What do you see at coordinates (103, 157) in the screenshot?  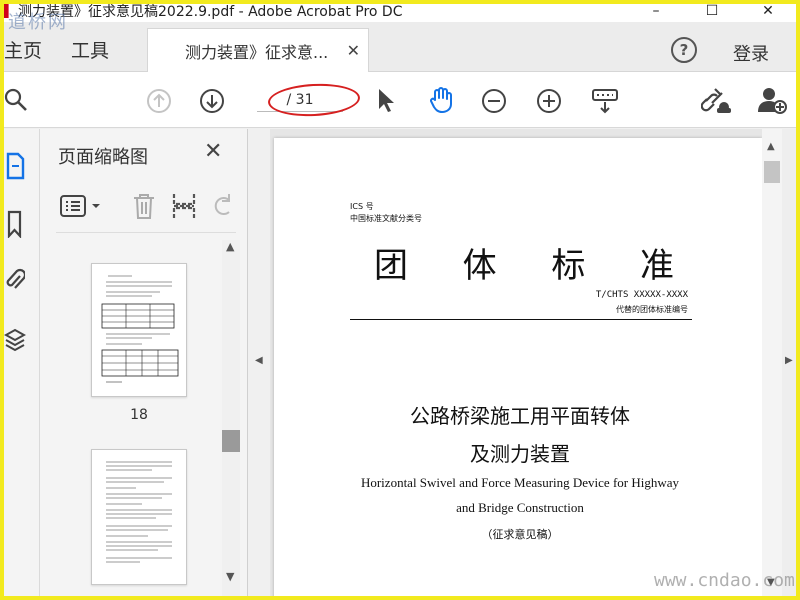 I see `panel-title: 页面缩略图` at bounding box center [103, 157].